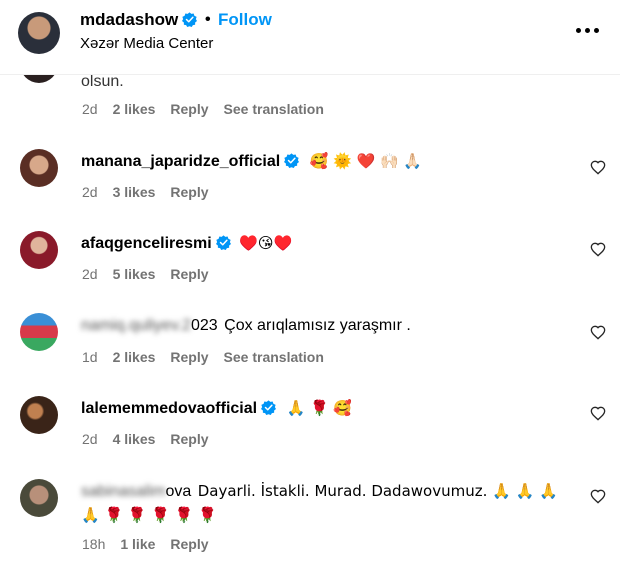  What do you see at coordinates (149, 515) in the screenshot?
I see `comment-text-line2: 🙏 🌹 🌹 🌹 🌹 🌹` at bounding box center [149, 515].